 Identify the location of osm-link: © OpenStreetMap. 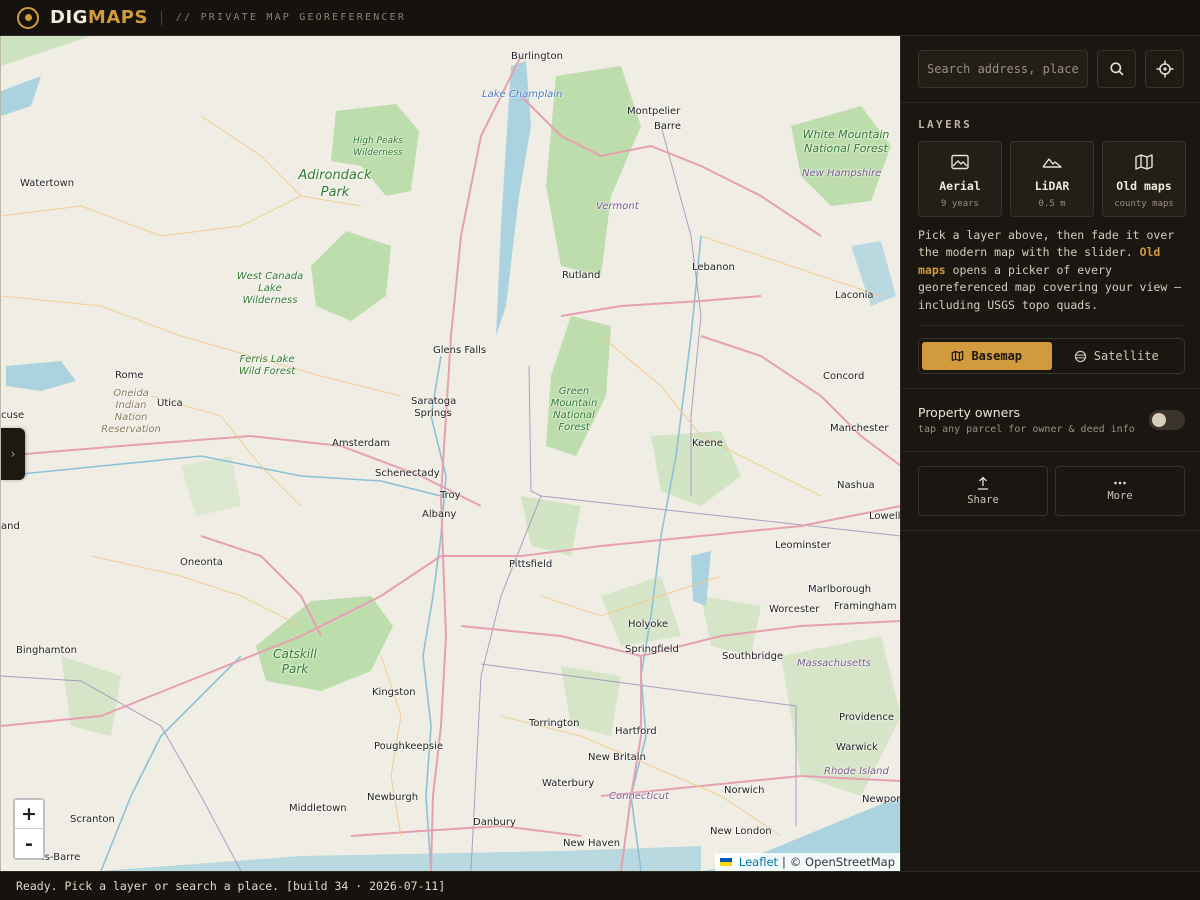
(842, 862).